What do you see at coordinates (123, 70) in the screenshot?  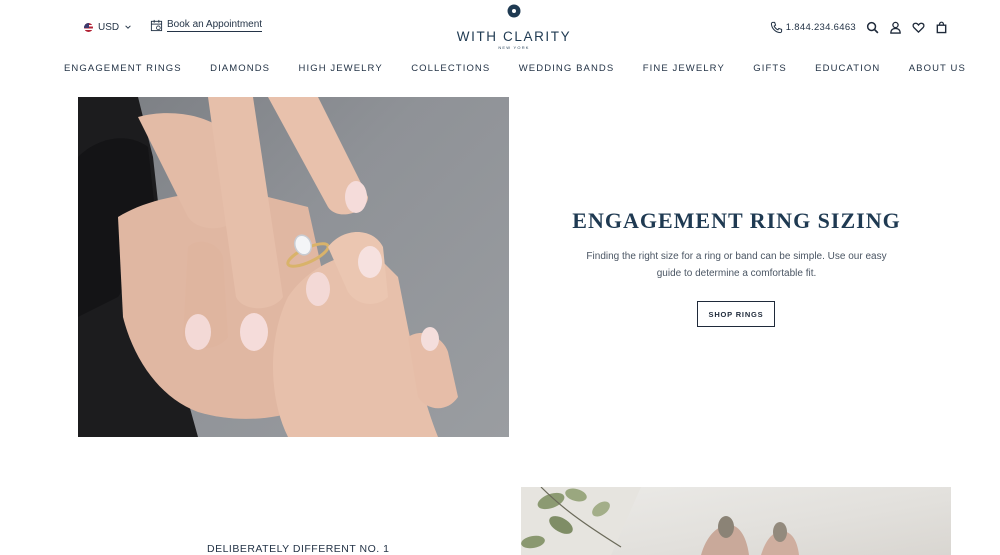 I see `nav-engagement-rings: ENGAGEMENT RINGS` at bounding box center [123, 70].